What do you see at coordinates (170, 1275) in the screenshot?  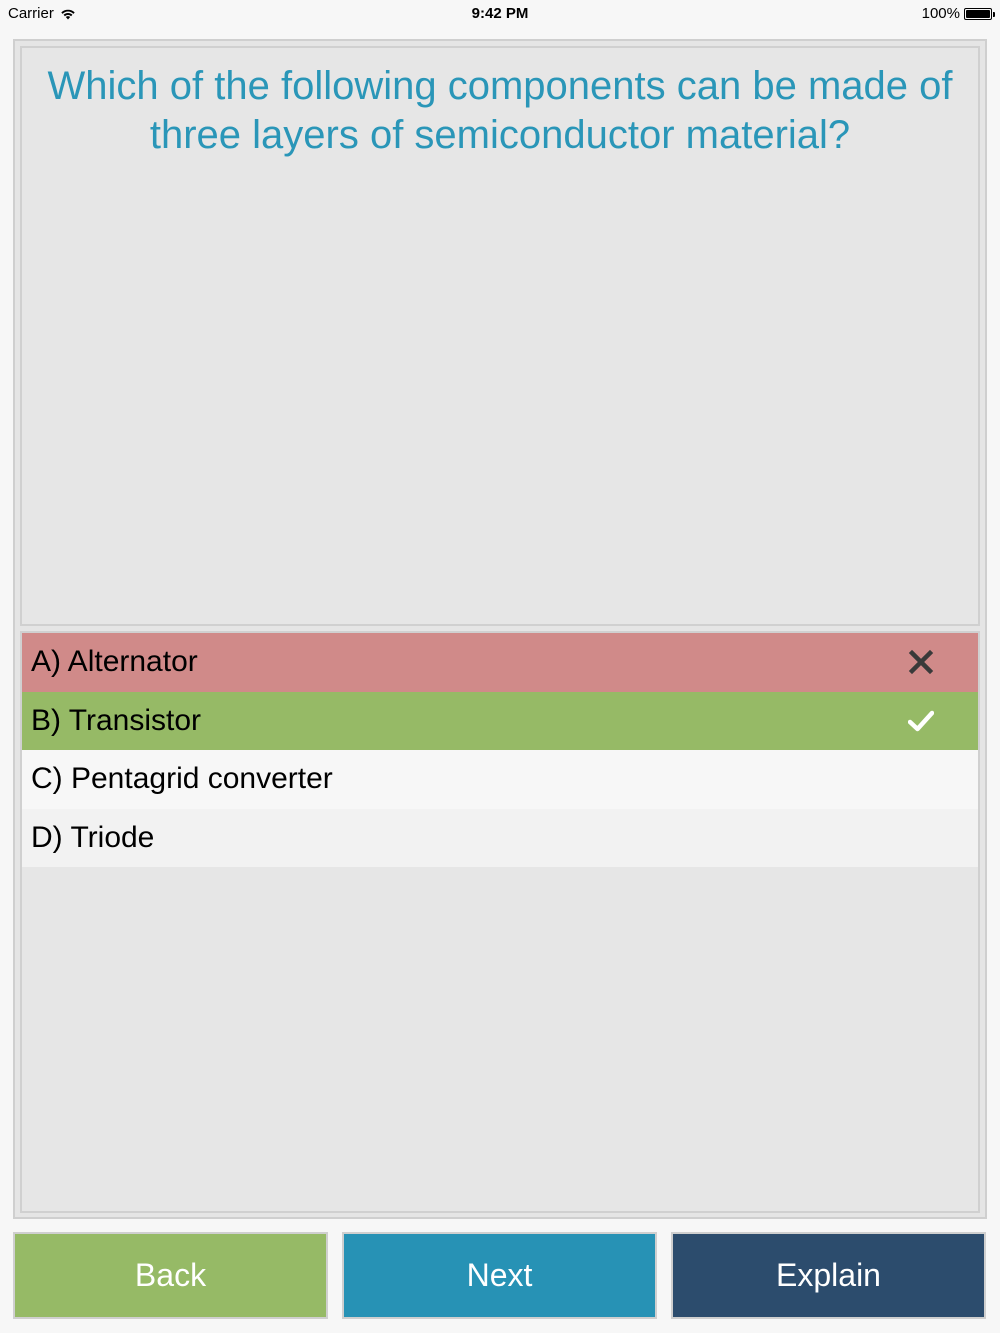 I see `back-button: Back` at bounding box center [170, 1275].